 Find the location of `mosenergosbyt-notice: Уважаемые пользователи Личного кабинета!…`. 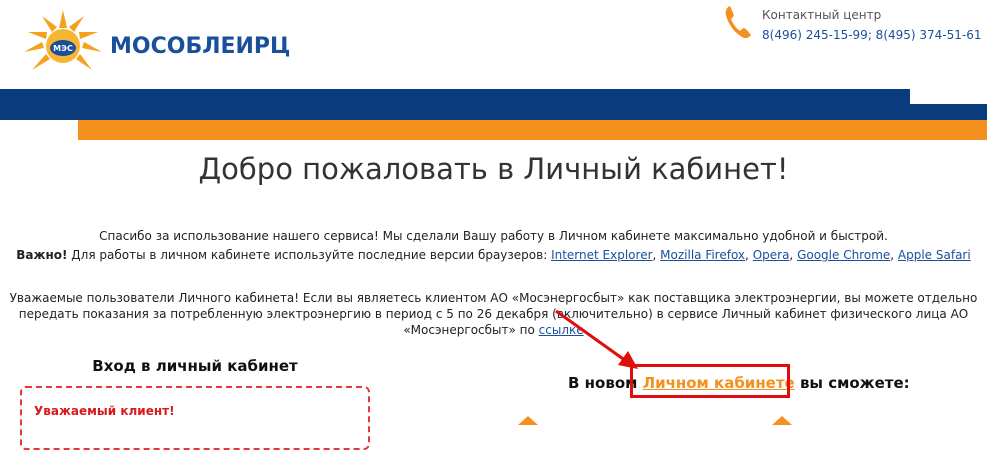

mosenergosbyt-notice: Уважаемые пользователи Личного кабинета!… is located at coordinates (493, 314).